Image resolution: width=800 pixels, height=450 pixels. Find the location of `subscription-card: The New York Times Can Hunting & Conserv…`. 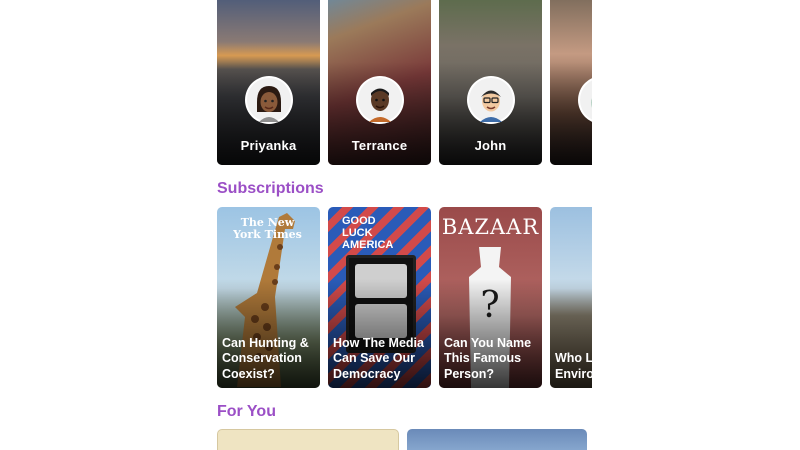

subscription-card: The New York Times Can Hunting & Conserv… is located at coordinates (268, 297).